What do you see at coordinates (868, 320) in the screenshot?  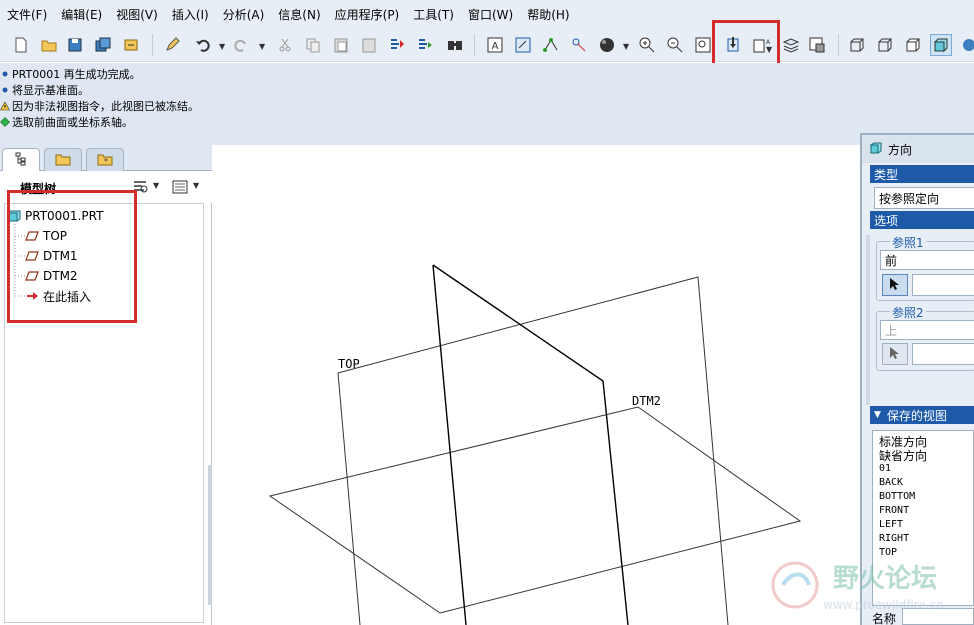 I see `dialog-scroll-gutter` at bounding box center [868, 320].